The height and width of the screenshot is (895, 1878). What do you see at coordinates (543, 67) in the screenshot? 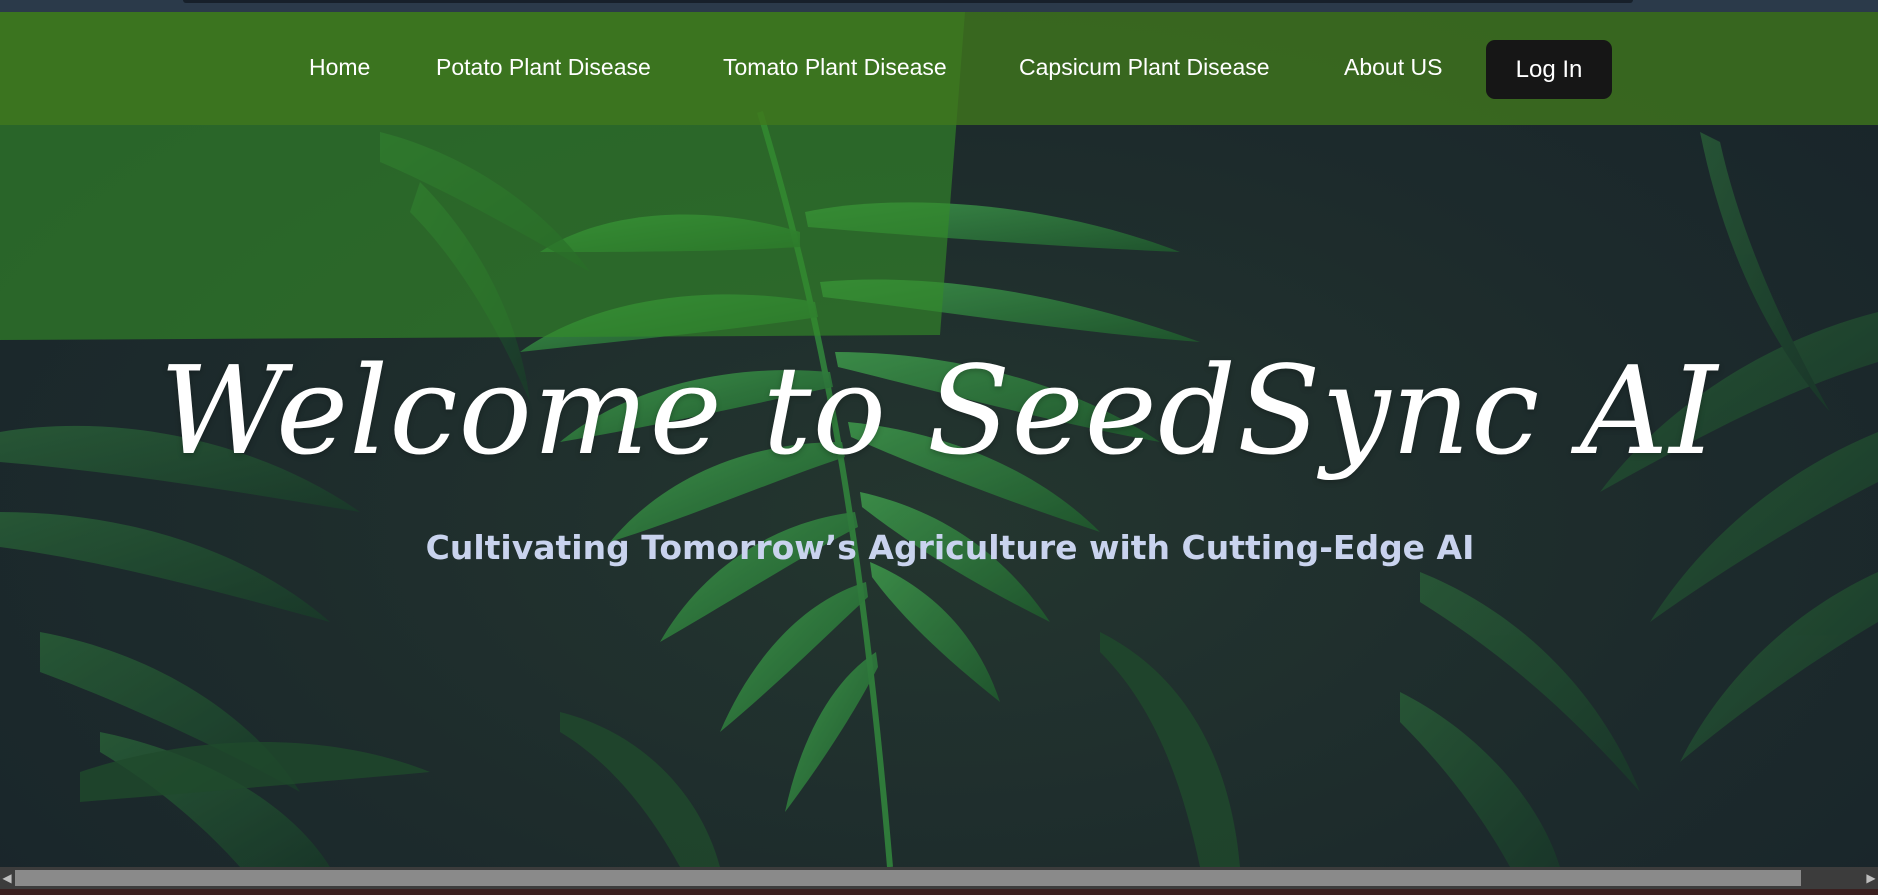
I see `nav-link-potato-plant-disease: Potato Plant Disease` at bounding box center [543, 67].